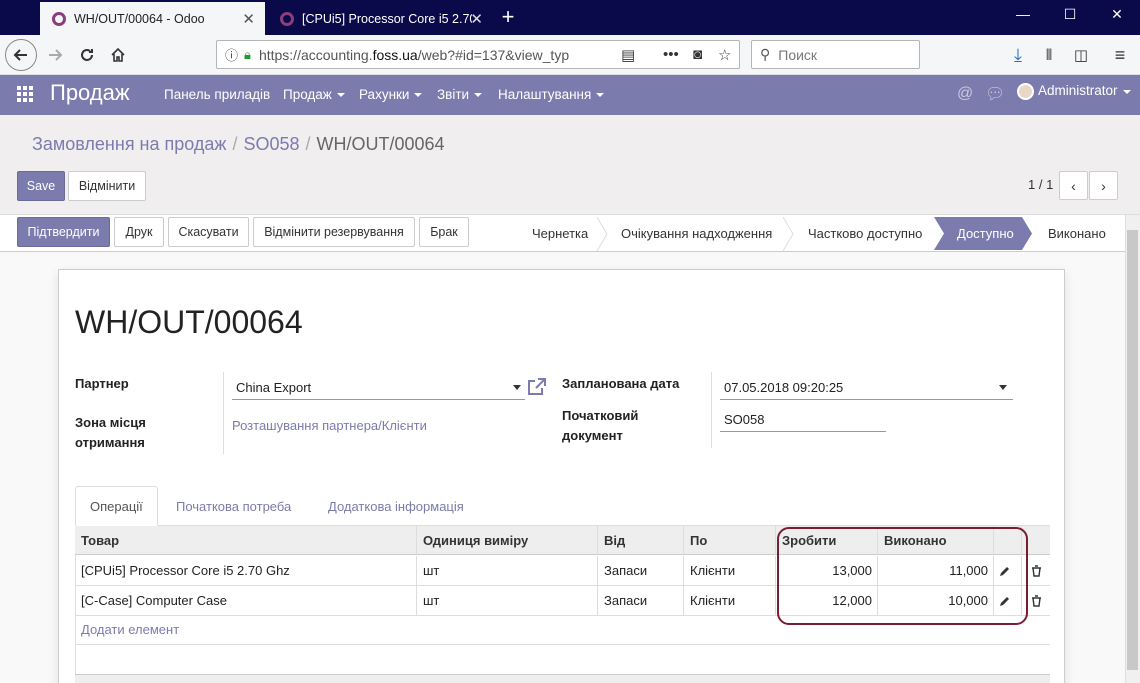 The image size is (1140, 683). What do you see at coordinates (396, 506) in the screenshot?
I see `tab-additional-info: Додаткова інформація` at bounding box center [396, 506].